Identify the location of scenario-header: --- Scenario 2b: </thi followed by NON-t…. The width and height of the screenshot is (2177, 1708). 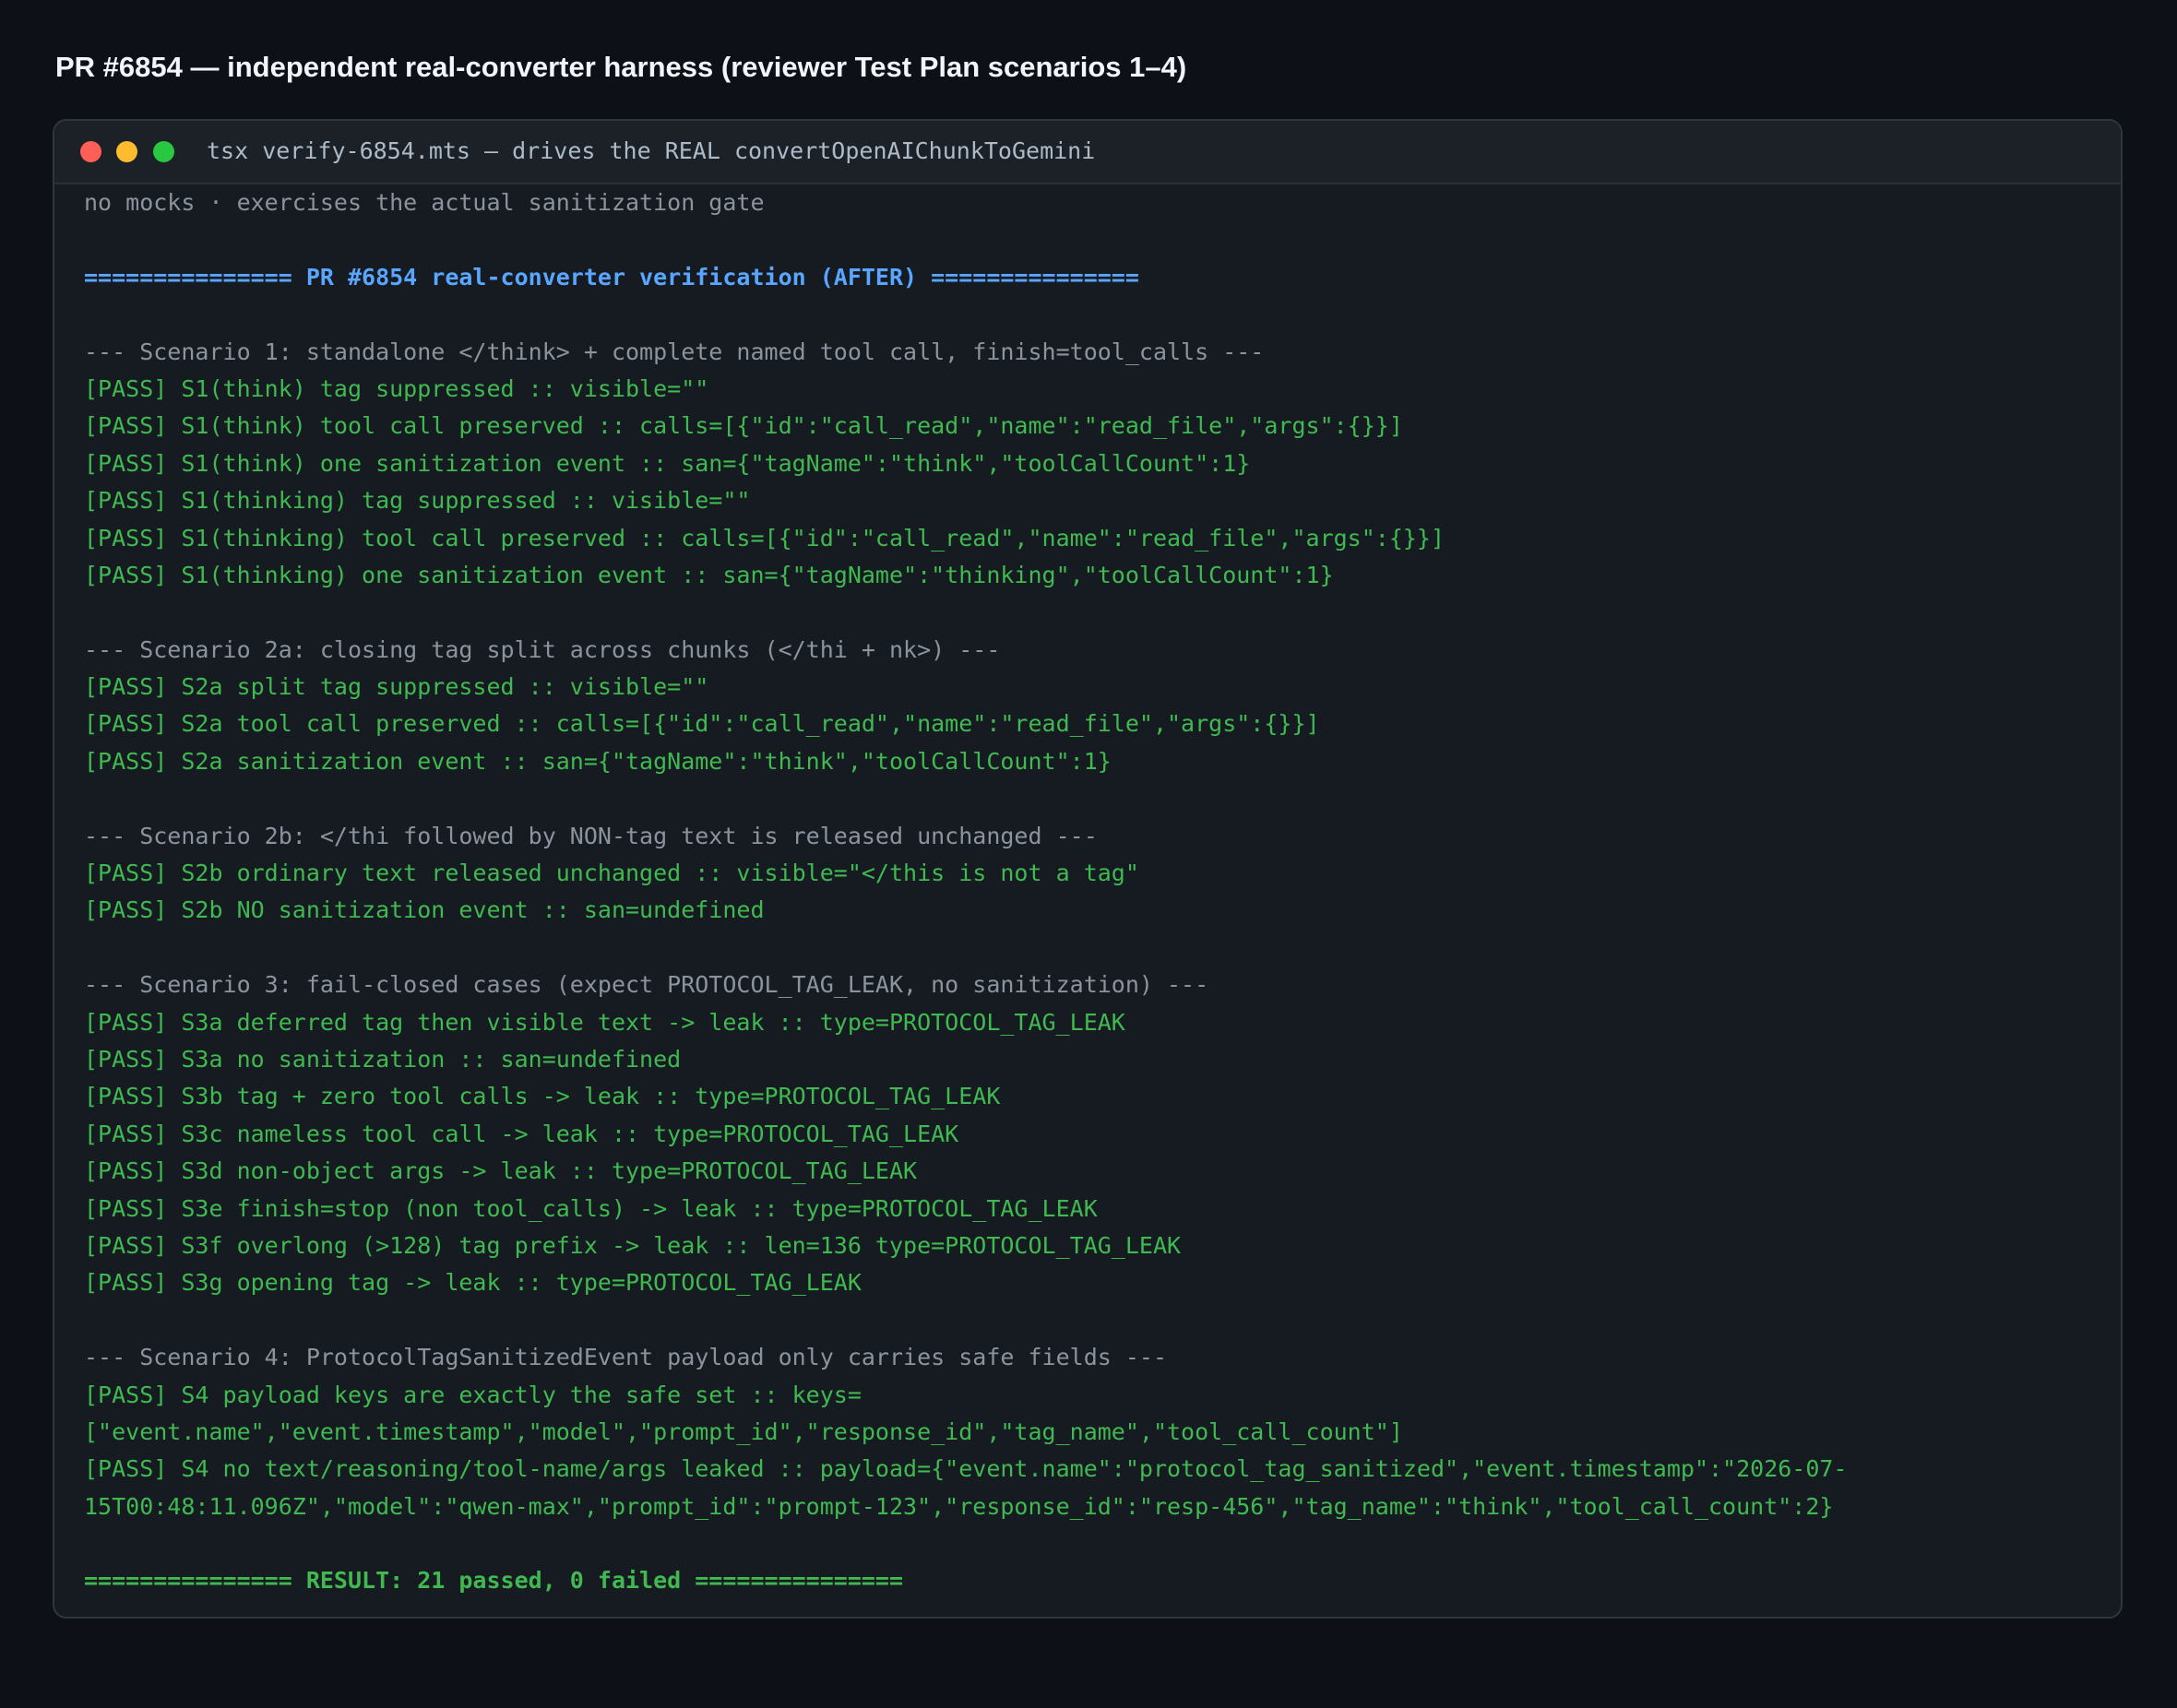
(591, 835).